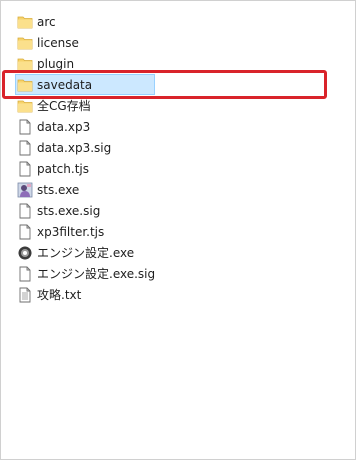 Image resolution: width=362 pixels, height=466 pixels. Describe the element at coordinates (180, 189) in the screenshot. I see `file-item-sts-exe: sts.exe` at that location.